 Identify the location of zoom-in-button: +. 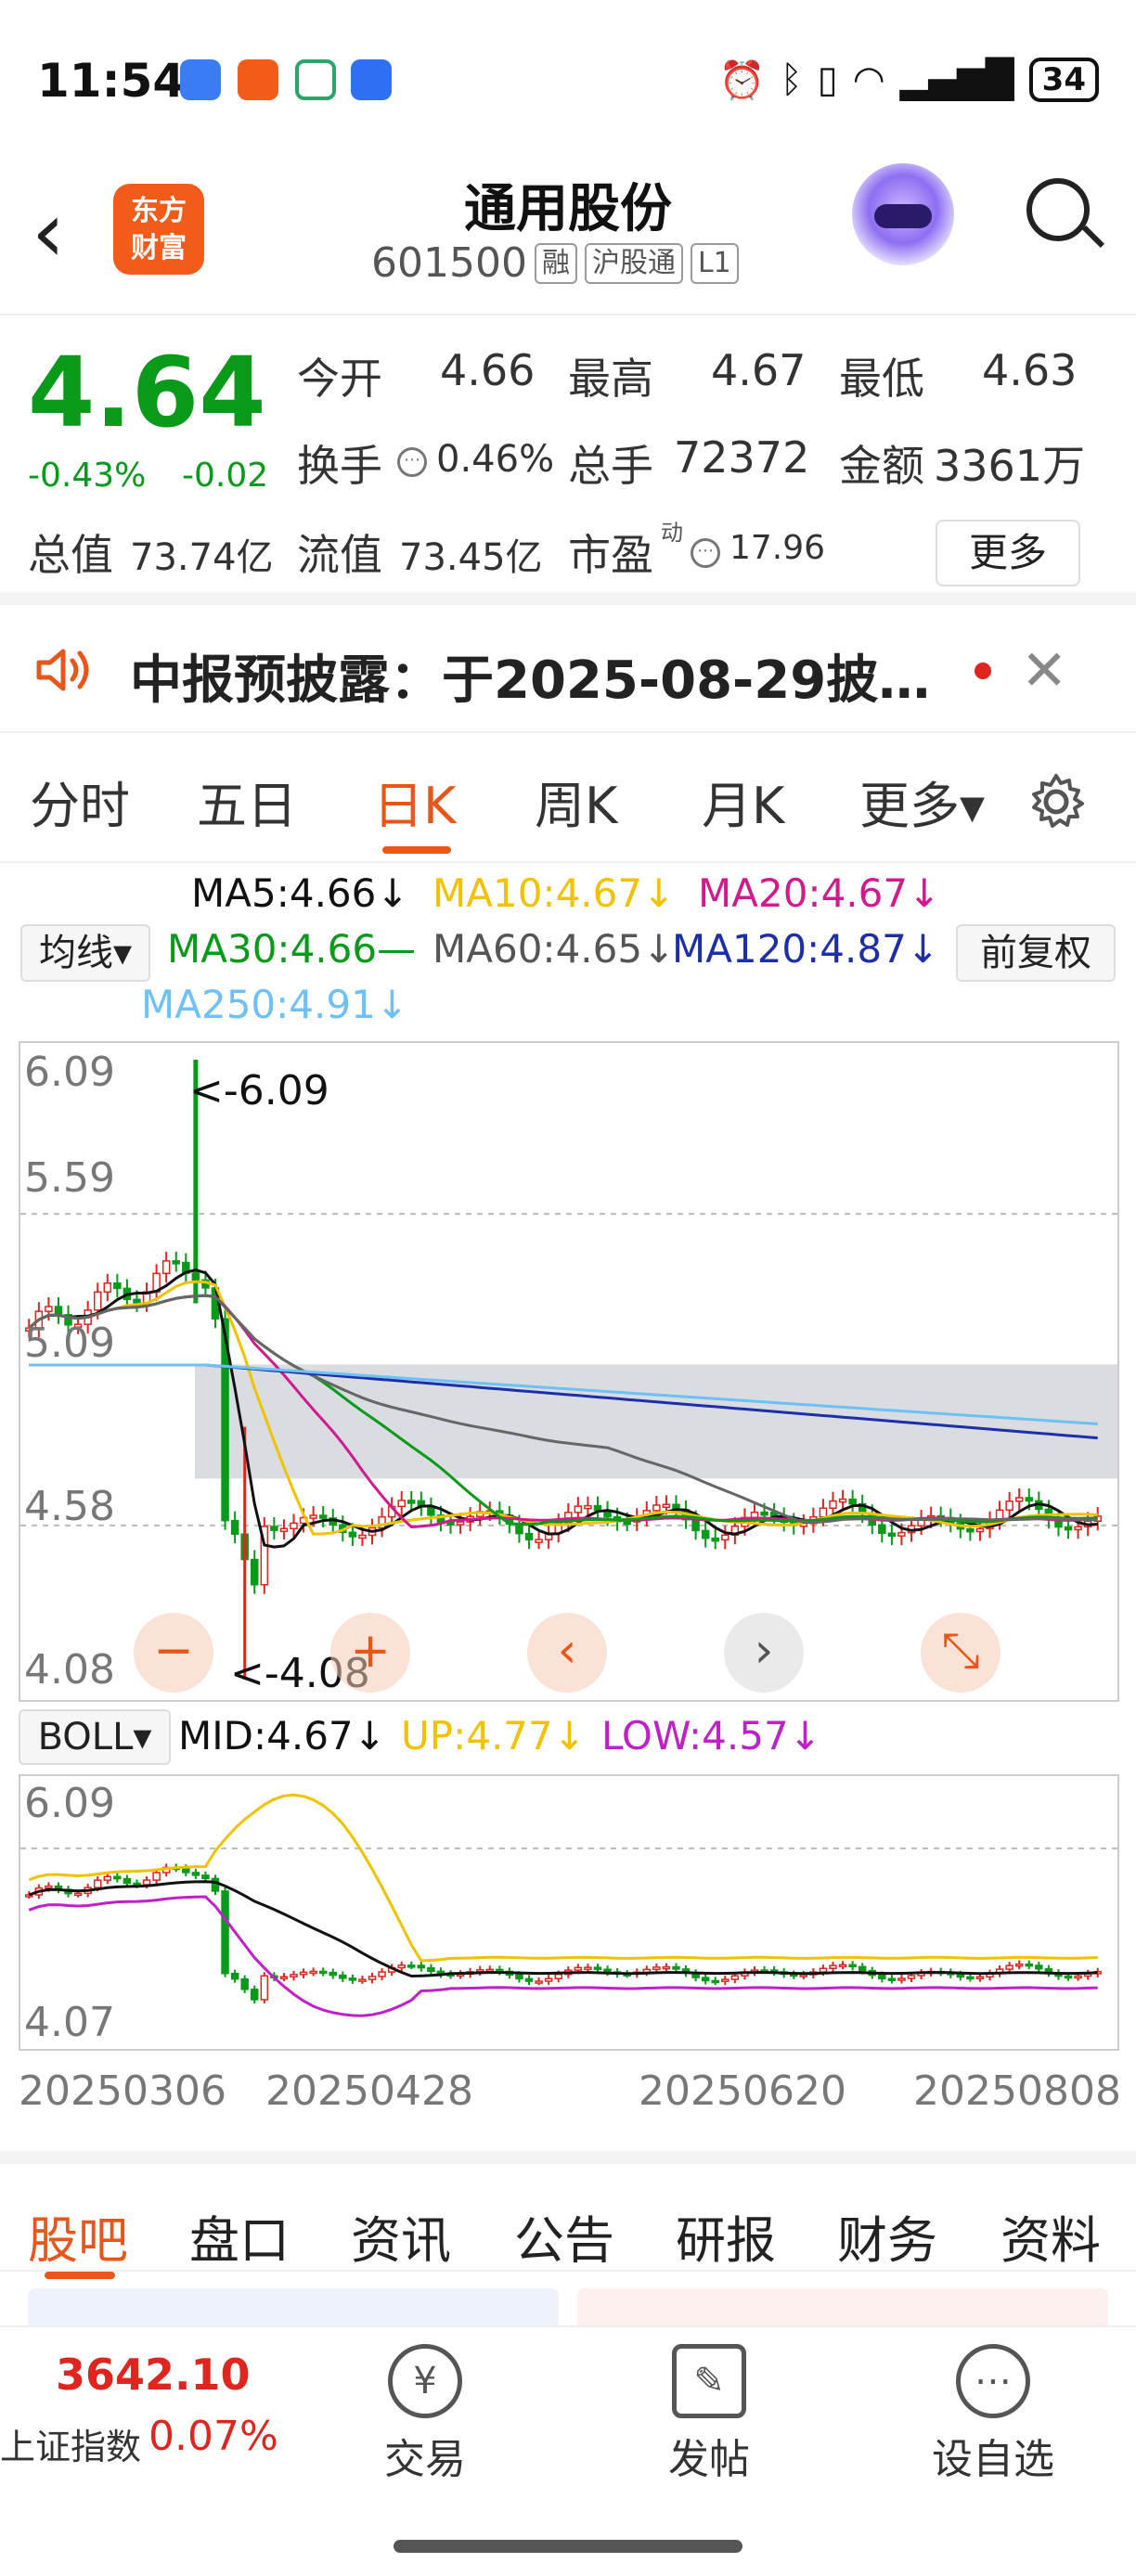
(370, 1653).